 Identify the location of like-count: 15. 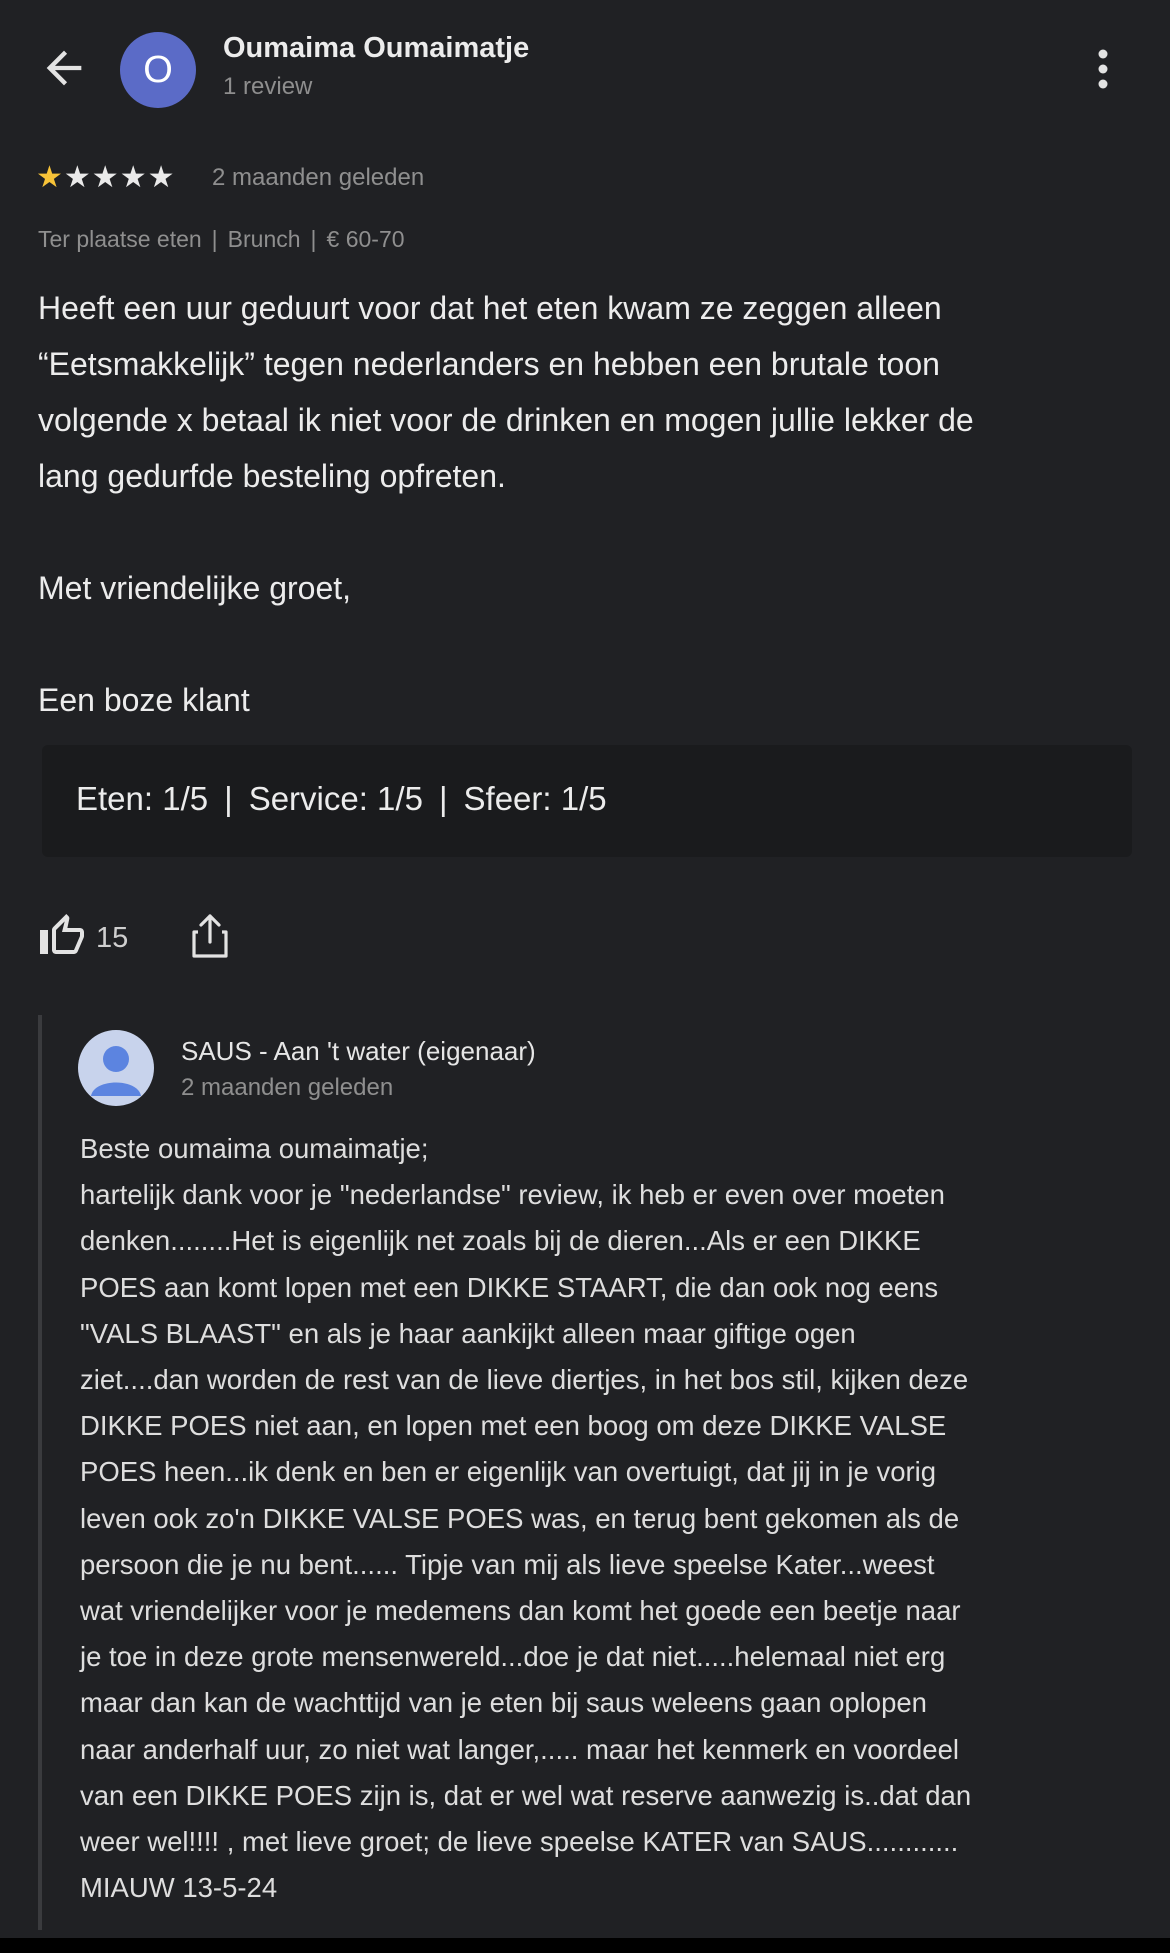
(112, 938).